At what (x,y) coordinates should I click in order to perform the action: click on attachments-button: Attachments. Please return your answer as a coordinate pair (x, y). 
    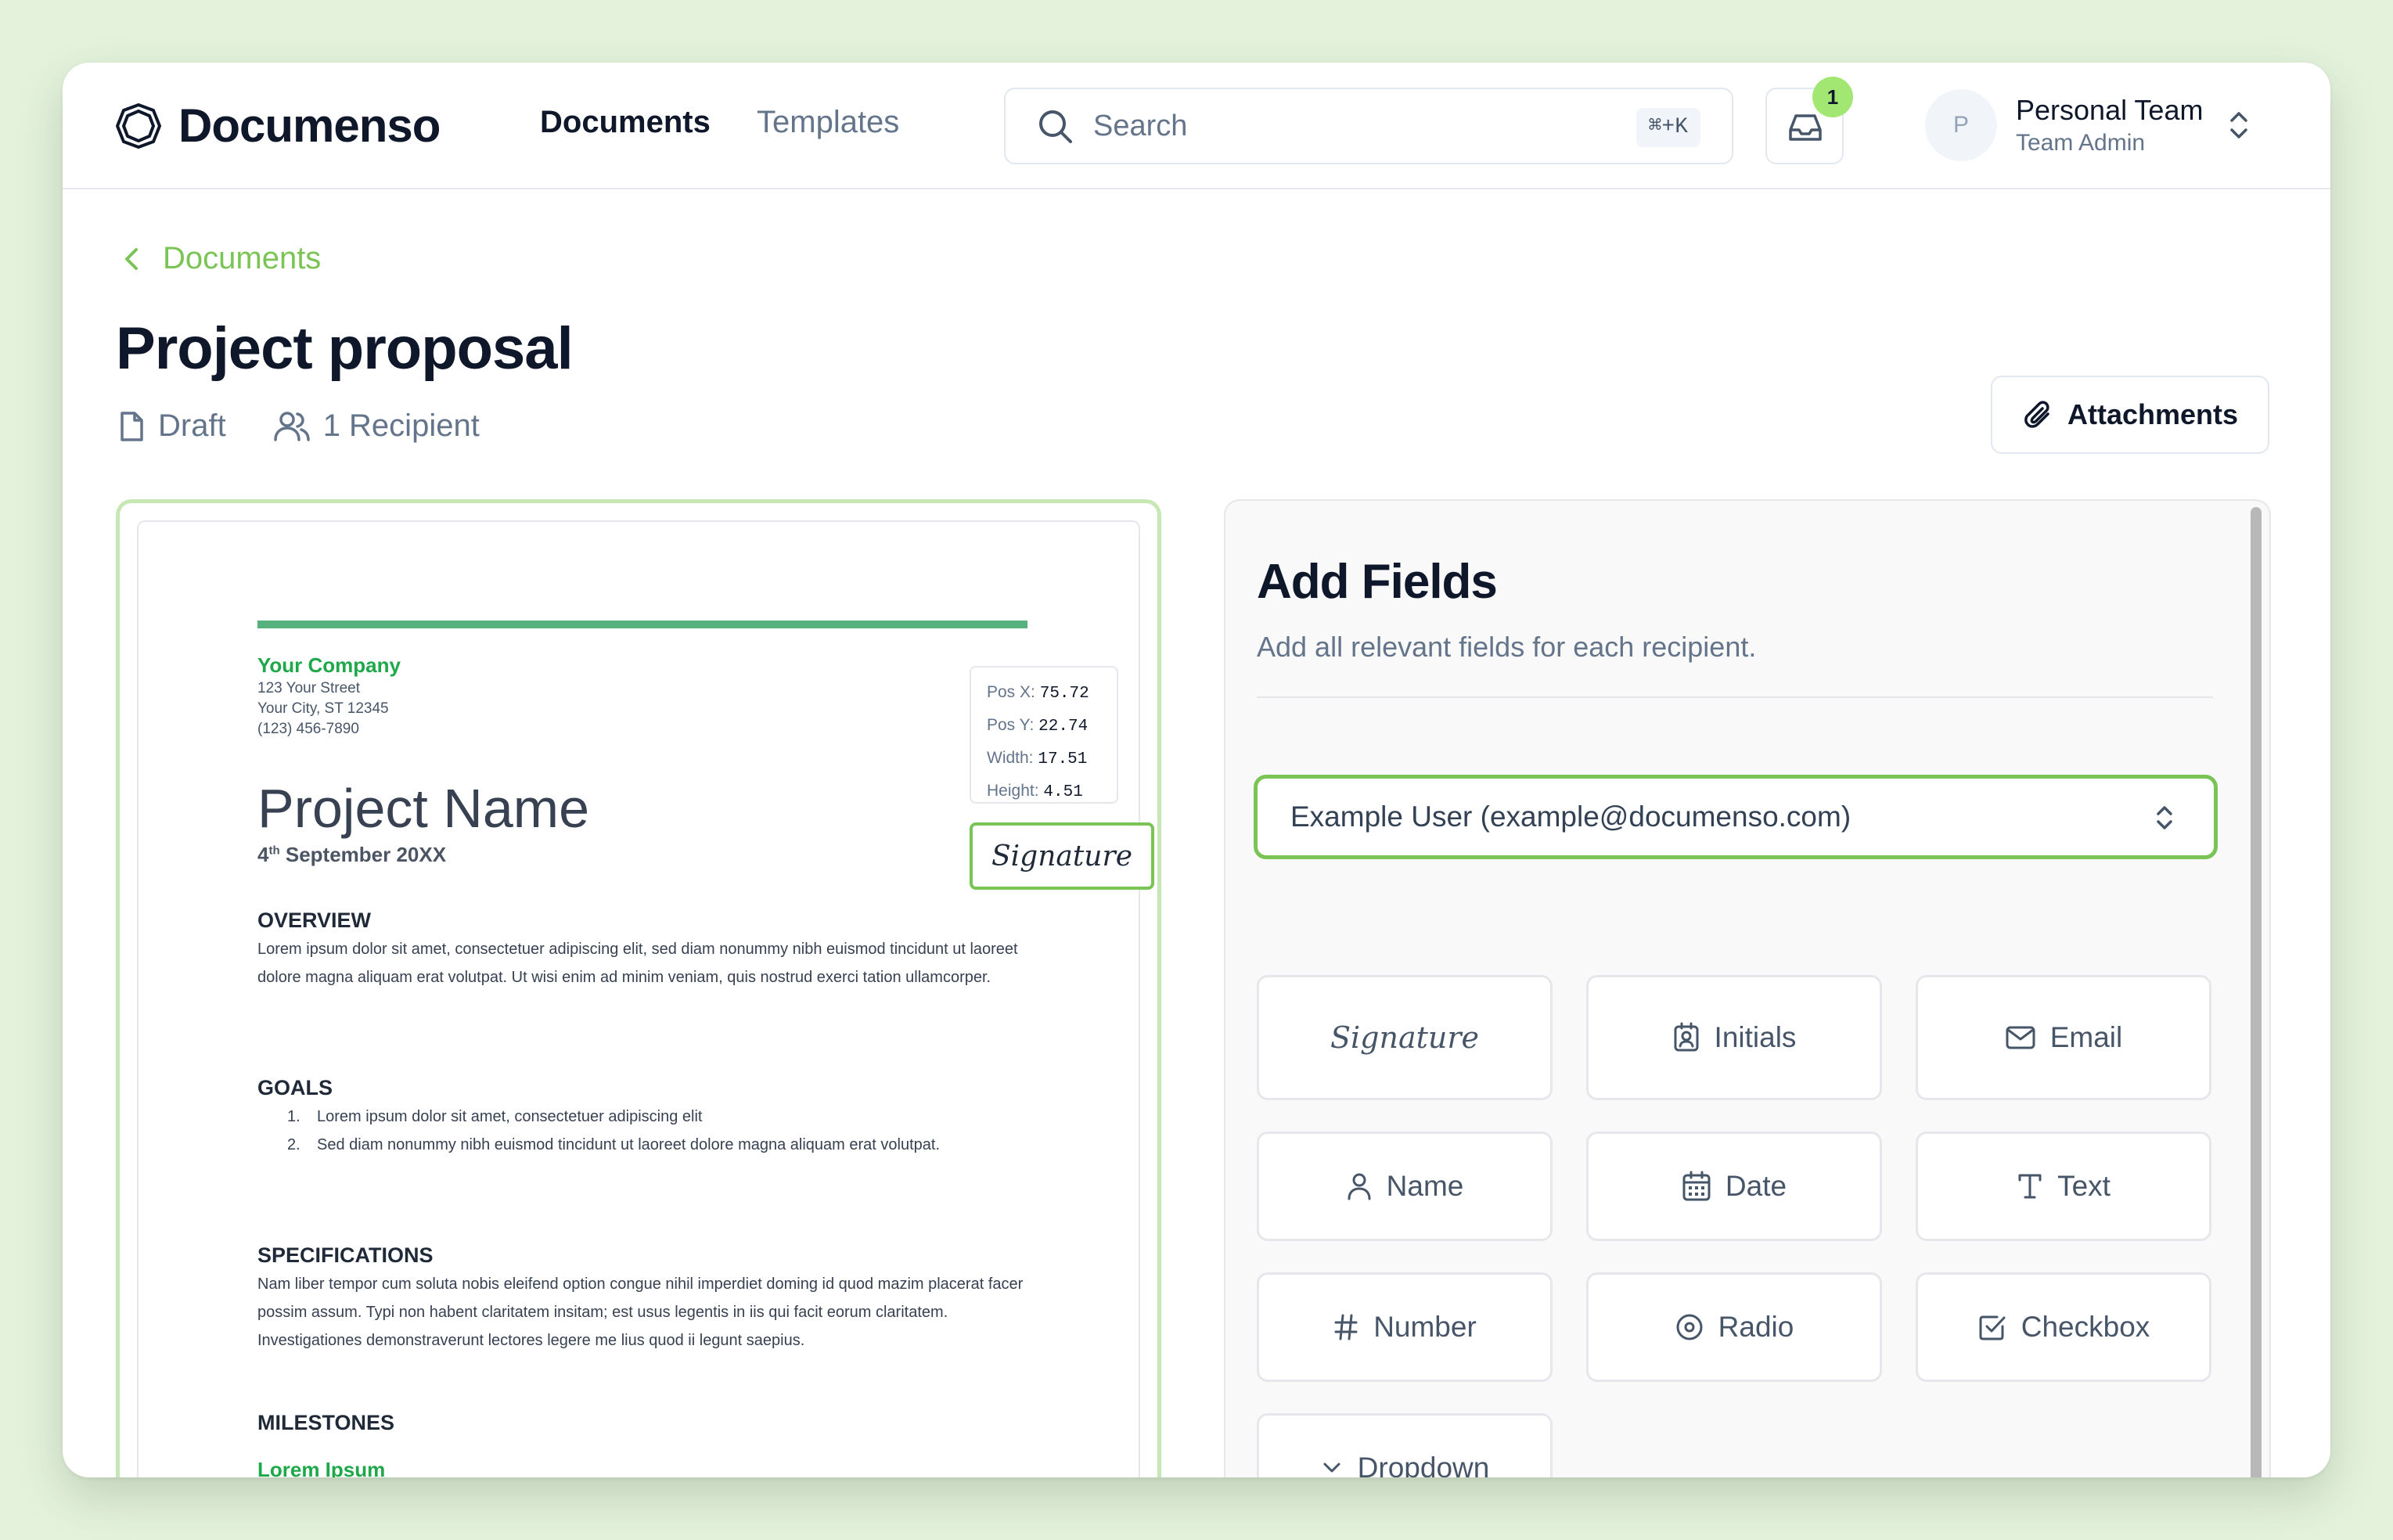
    Looking at the image, I should click on (2130, 415).